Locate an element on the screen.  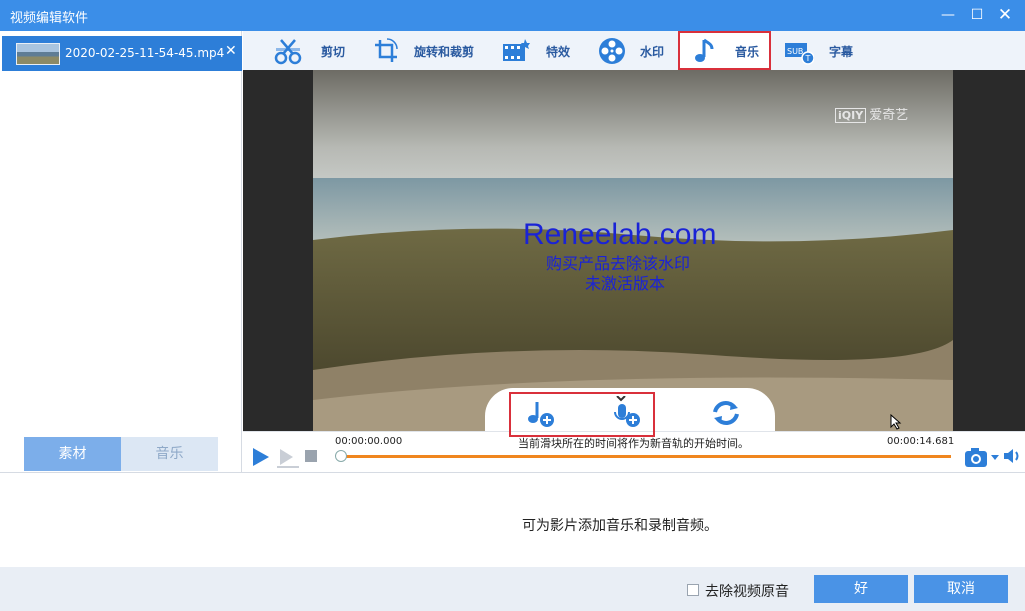
tool-rotate-crop-label: 旋转和裁剪 is located at coordinates (444, 52).